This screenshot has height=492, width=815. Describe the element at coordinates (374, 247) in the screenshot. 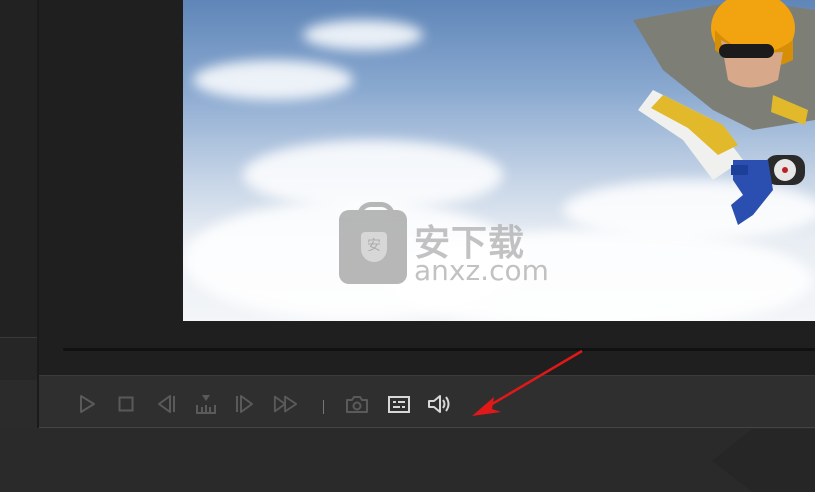

I see `shield-icon: 安` at that location.